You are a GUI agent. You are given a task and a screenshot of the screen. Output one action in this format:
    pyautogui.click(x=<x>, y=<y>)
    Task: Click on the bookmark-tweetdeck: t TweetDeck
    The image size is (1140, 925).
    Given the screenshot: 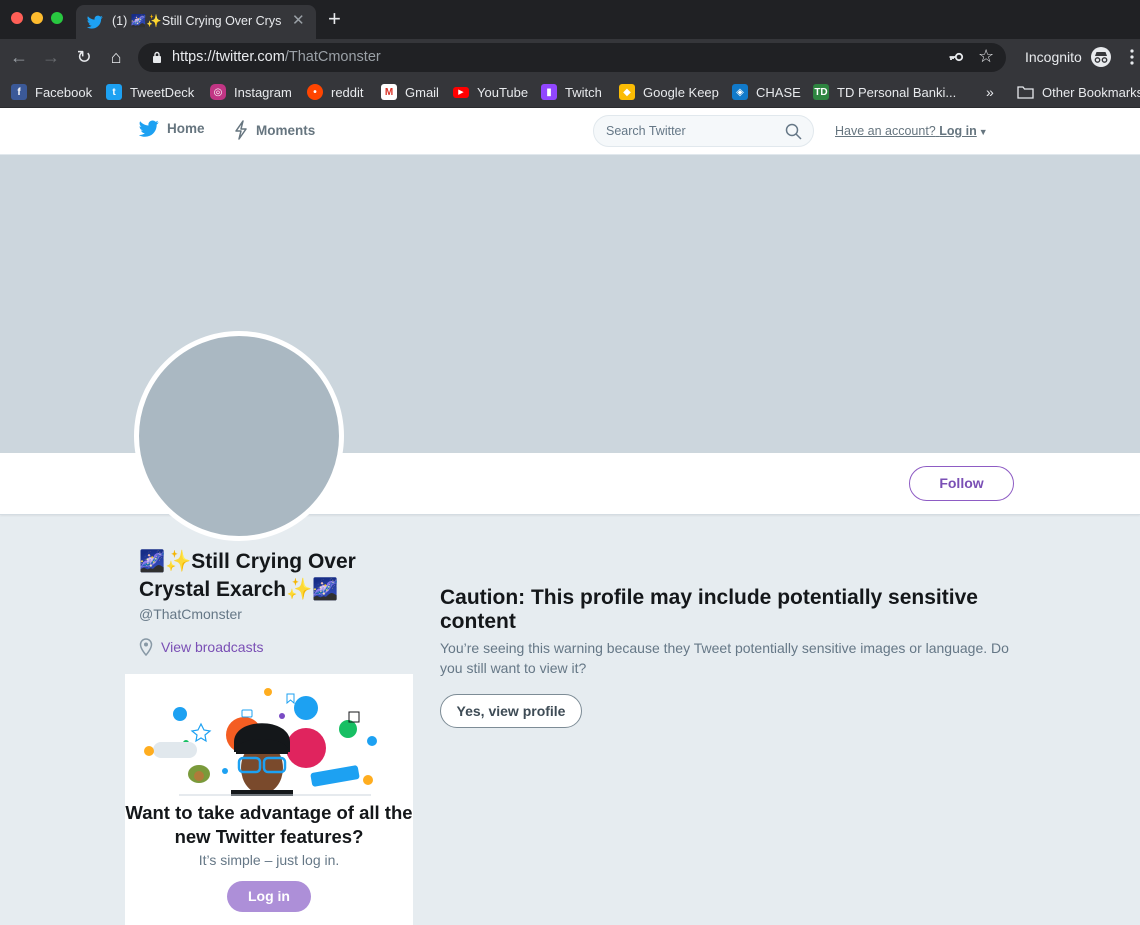 What is the action you would take?
    pyautogui.click(x=150, y=92)
    